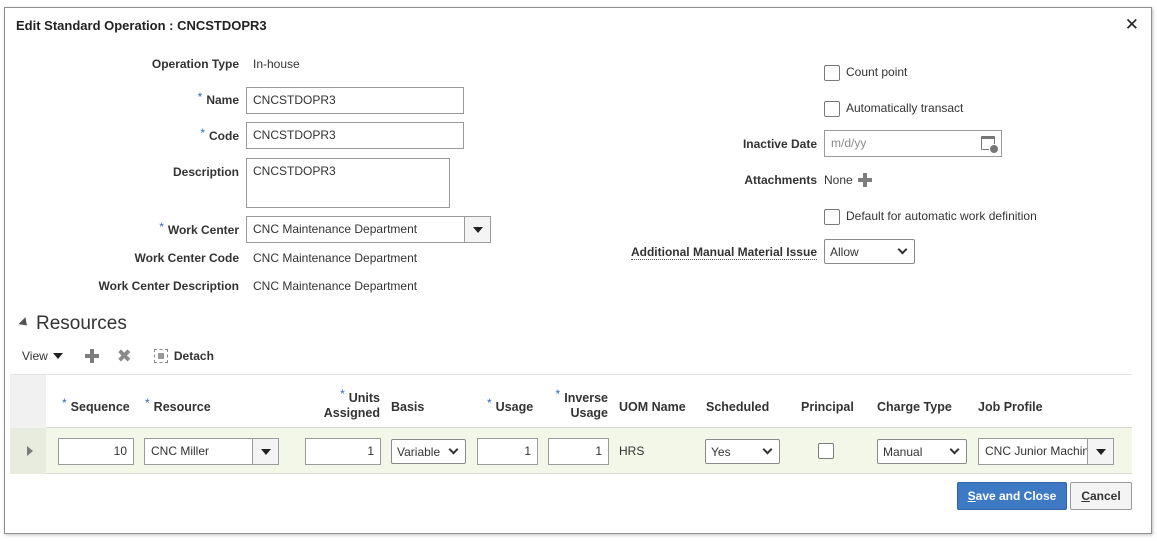 This screenshot has width=1157, height=541. I want to click on row-gutter, so click(28, 451).